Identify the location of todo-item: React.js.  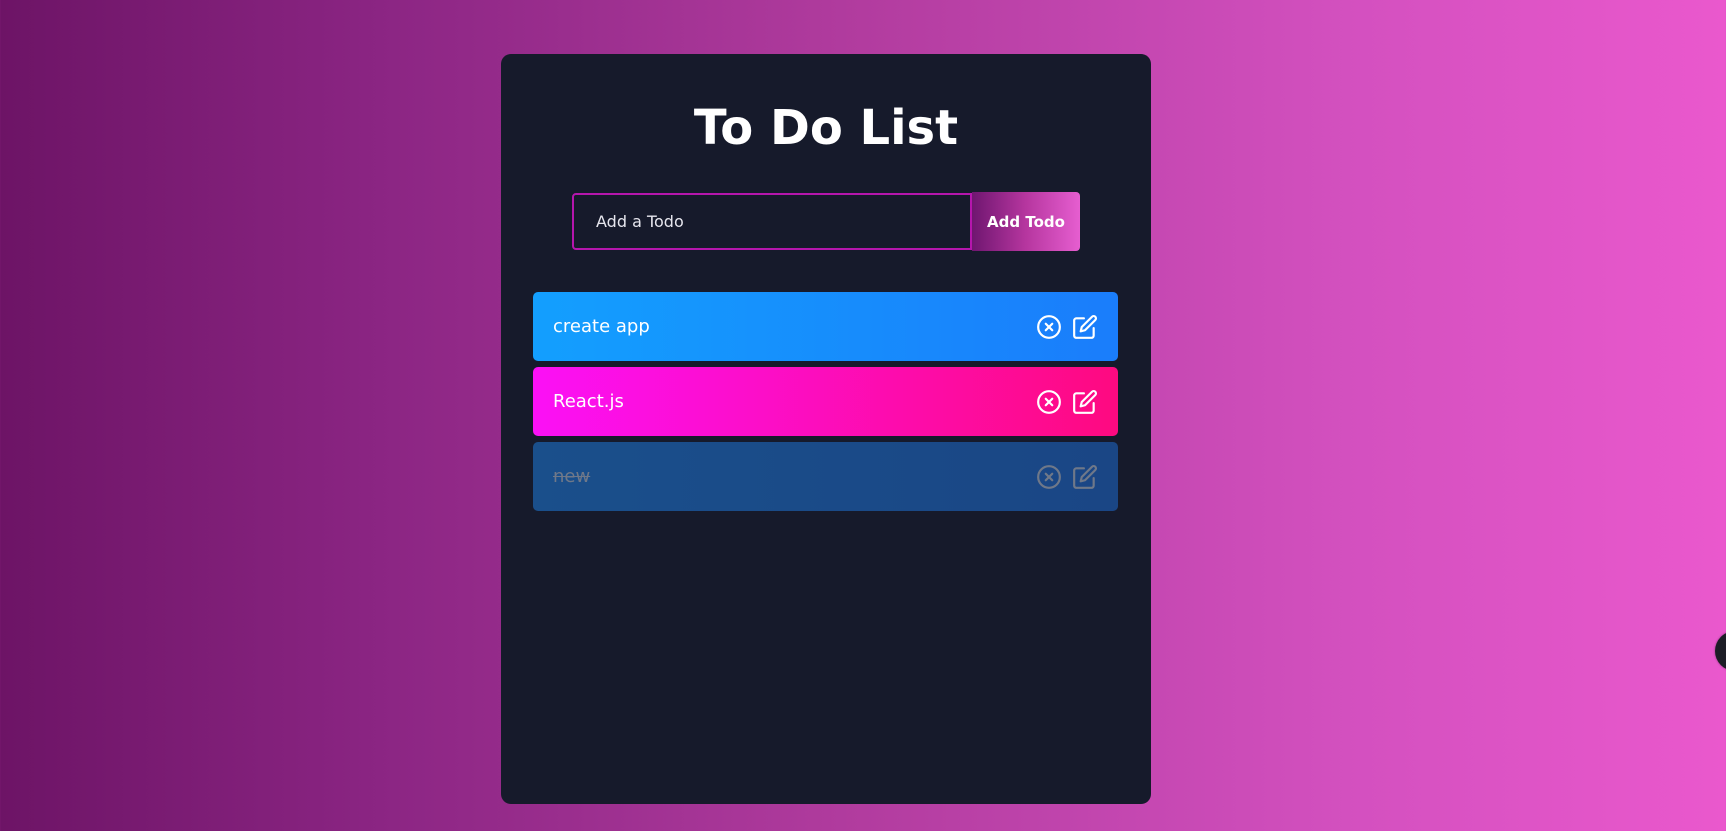
(825, 401).